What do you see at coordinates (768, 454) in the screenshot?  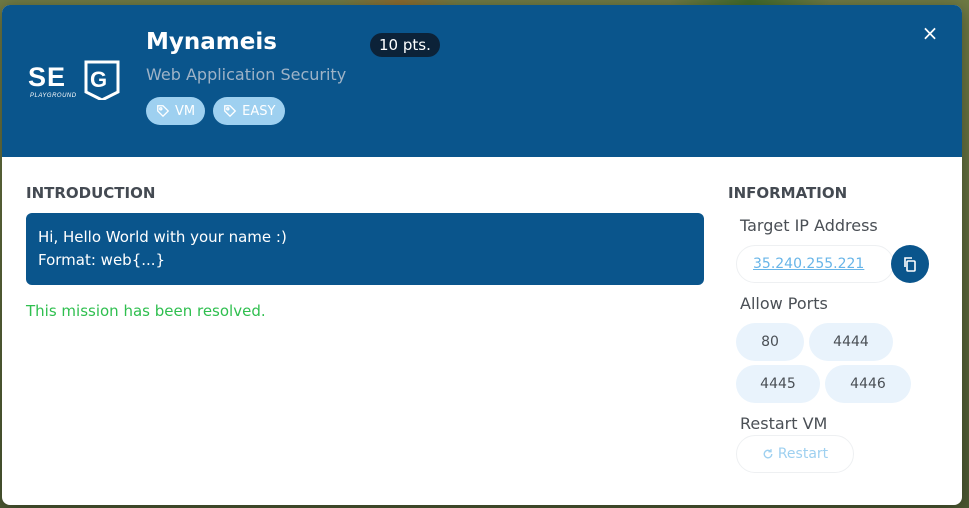 I see `refresh-icon` at bounding box center [768, 454].